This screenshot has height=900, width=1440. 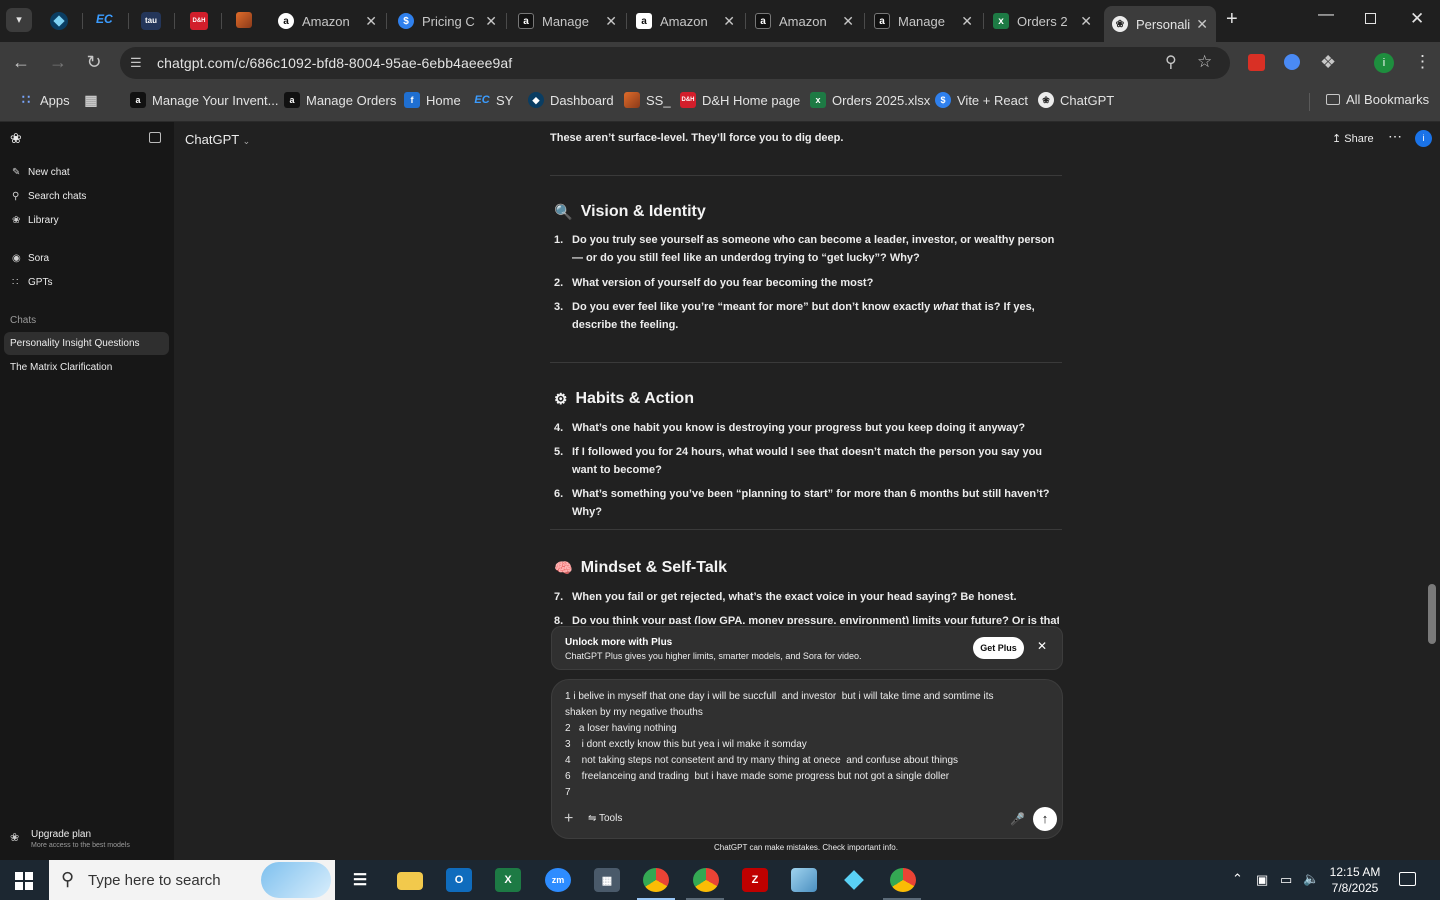 I want to click on back-button: ←, so click(x=21, y=62).